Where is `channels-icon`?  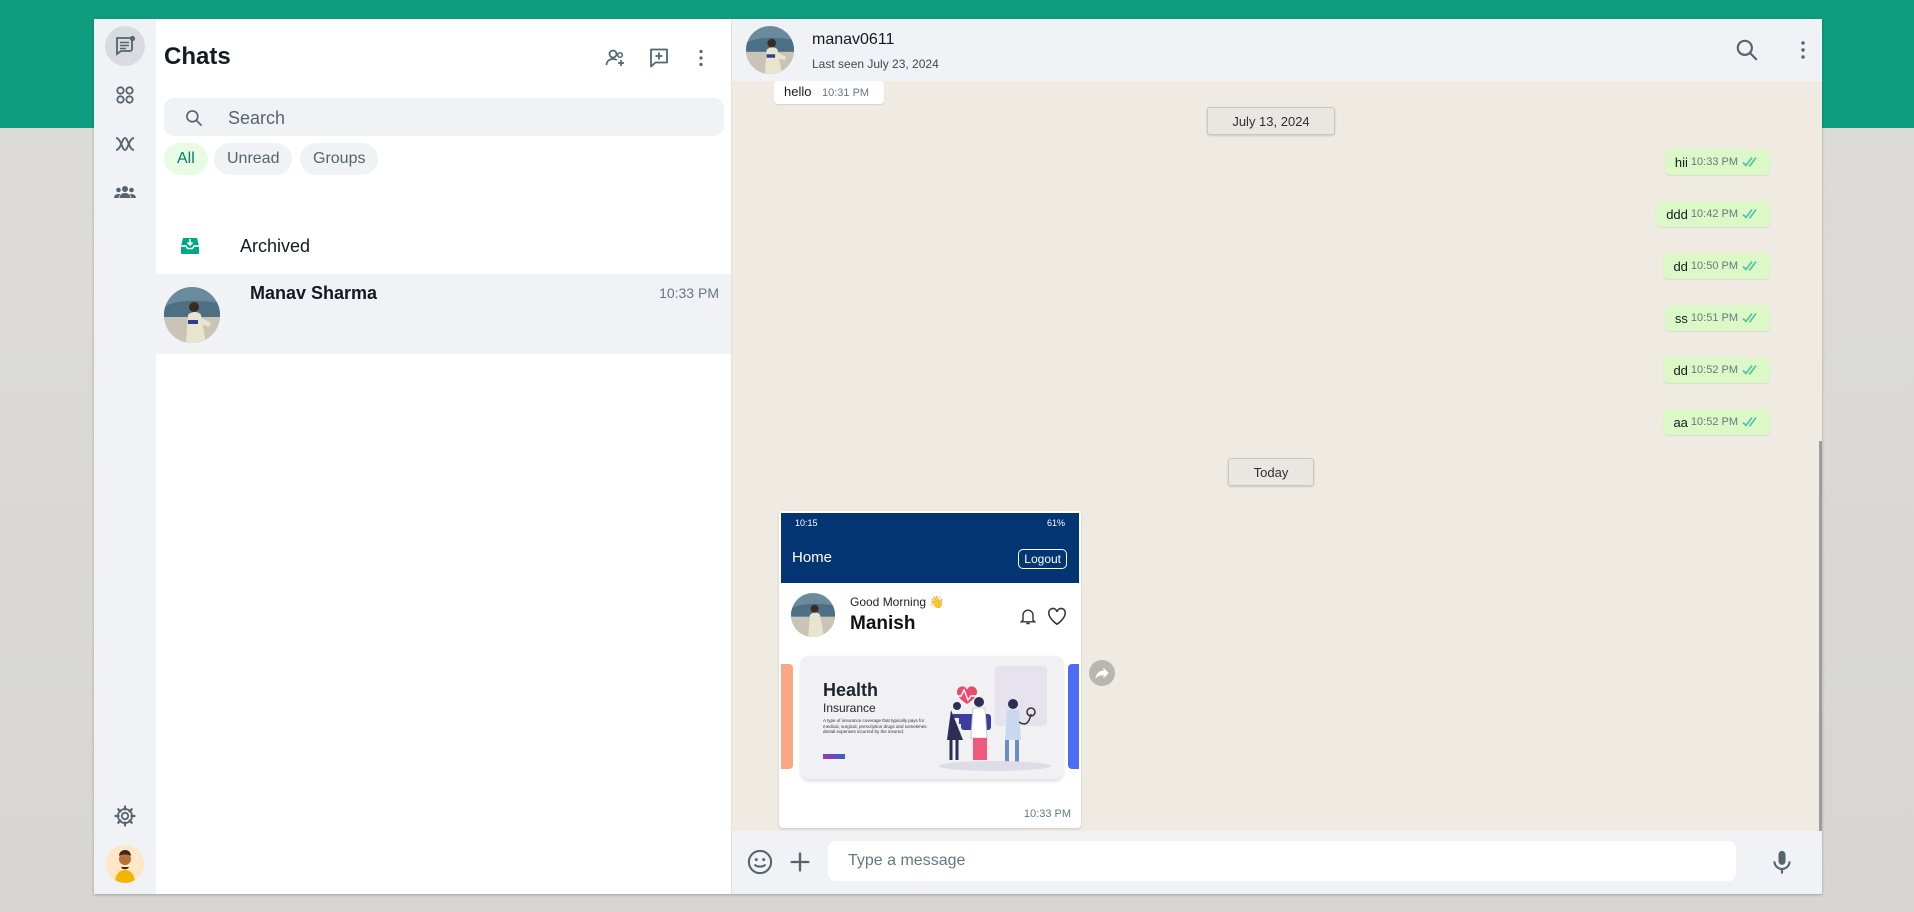
channels-icon is located at coordinates (125, 144).